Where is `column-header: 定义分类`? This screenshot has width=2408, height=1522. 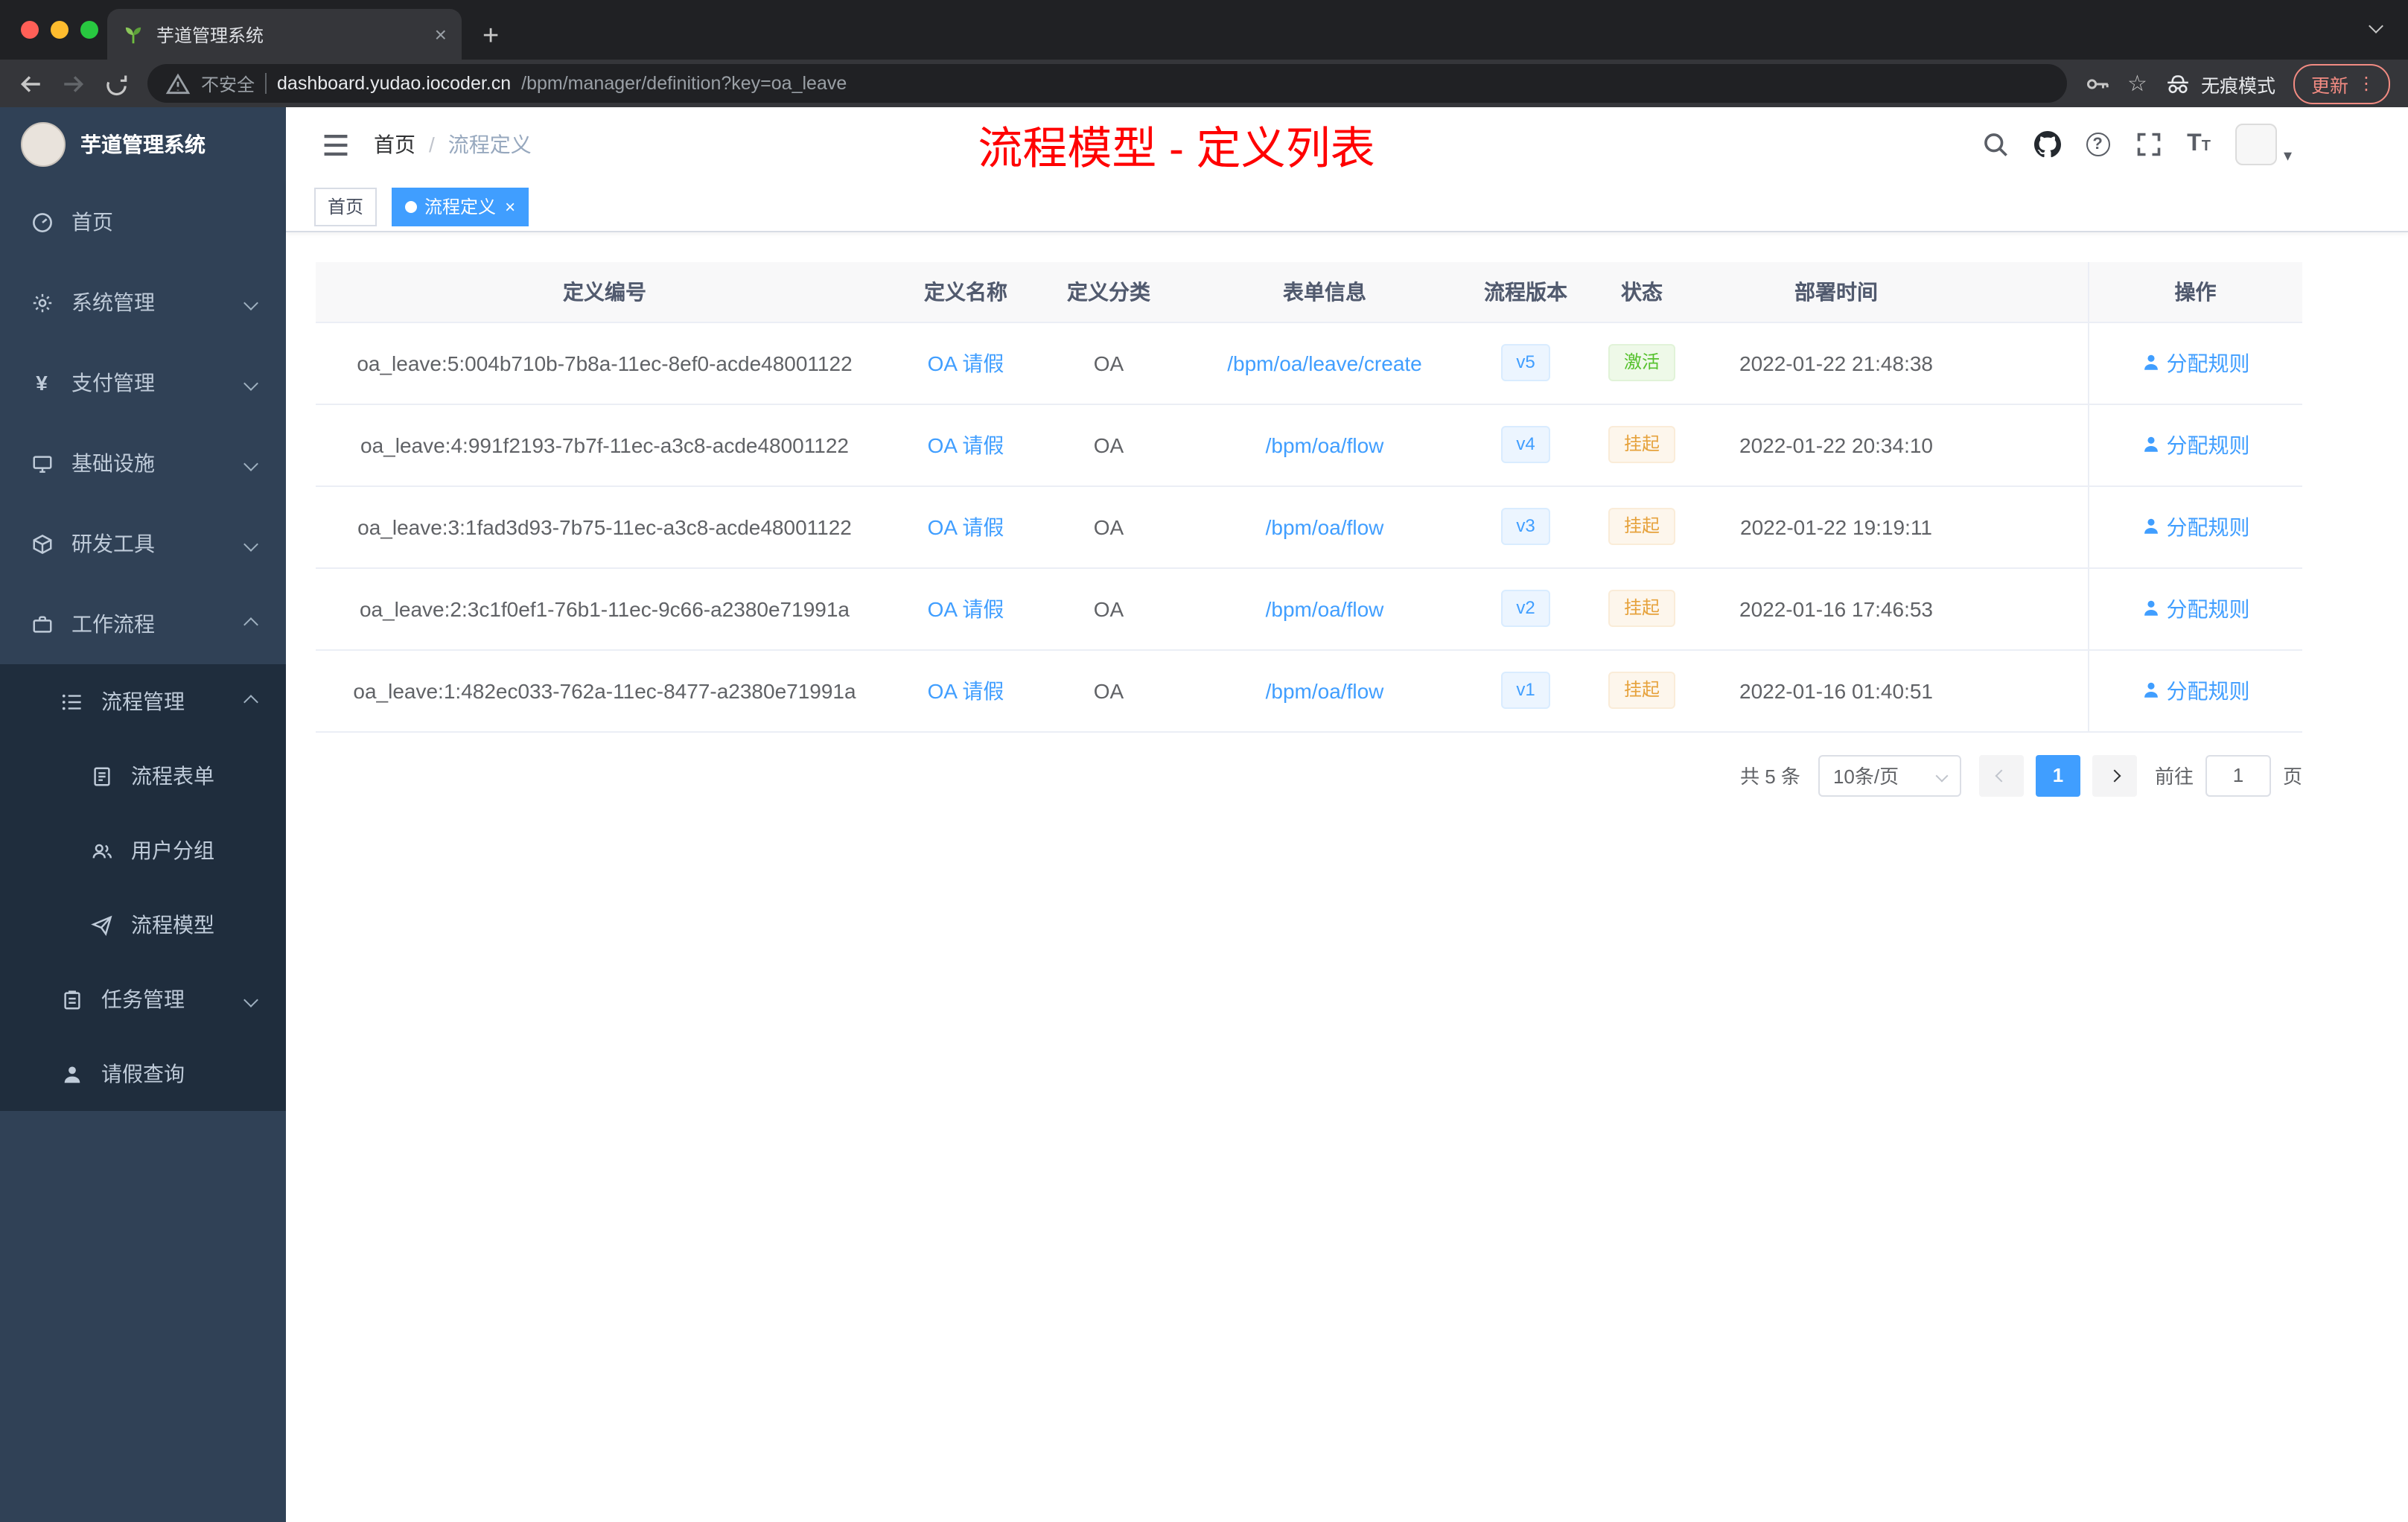 column-header: 定义分类 is located at coordinates (1108, 292).